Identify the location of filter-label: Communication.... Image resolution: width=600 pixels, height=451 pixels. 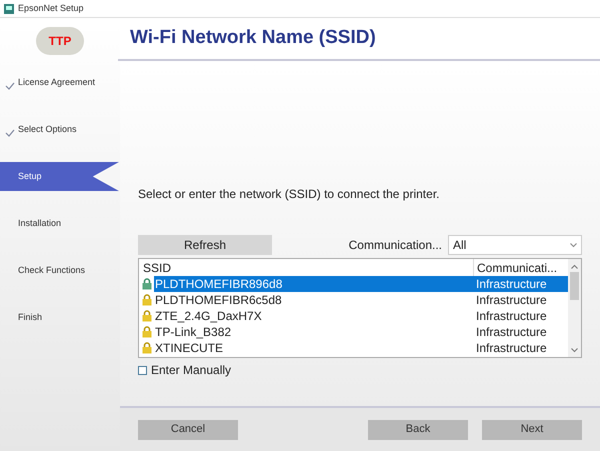
(395, 245).